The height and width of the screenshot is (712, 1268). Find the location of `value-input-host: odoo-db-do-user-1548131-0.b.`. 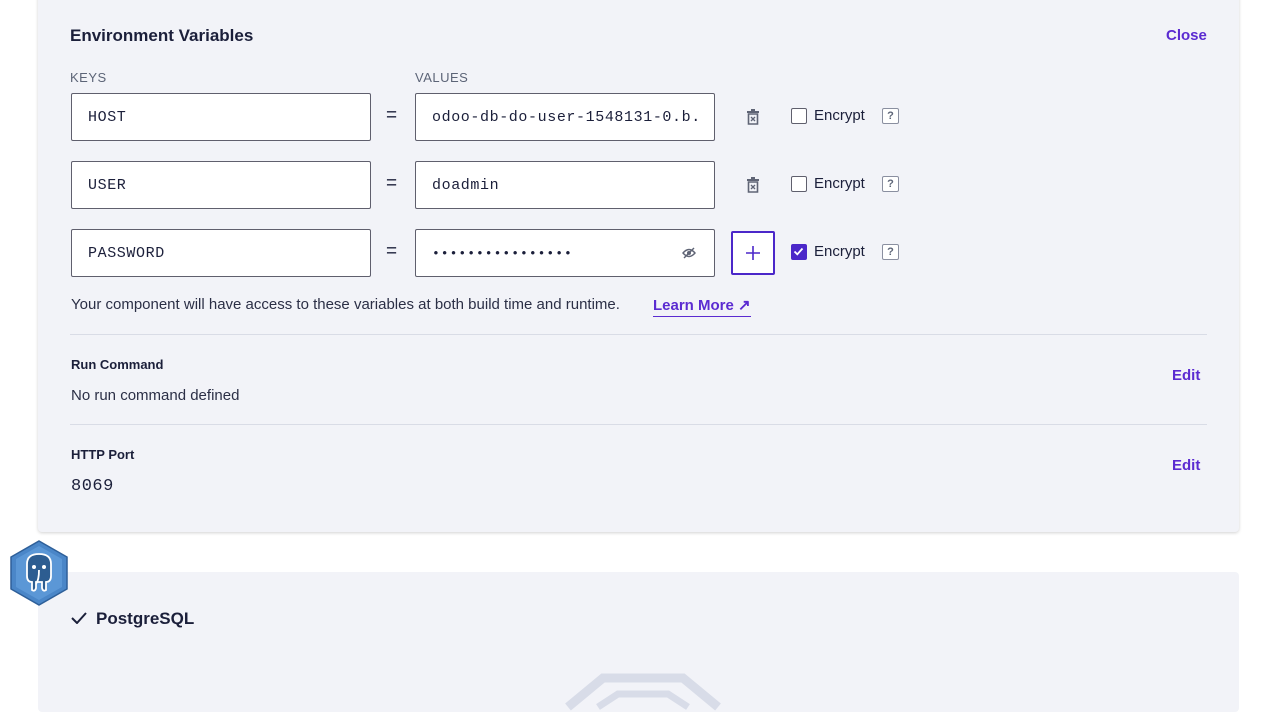

value-input-host: odoo-db-do-user-1548131-0.b. is located at coordinates (565, 117).